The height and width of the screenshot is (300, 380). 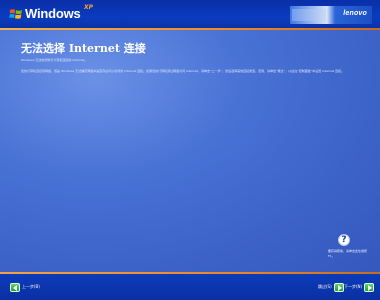 I want to click on back-button: 上一步(B), so click(x=25, y=287).